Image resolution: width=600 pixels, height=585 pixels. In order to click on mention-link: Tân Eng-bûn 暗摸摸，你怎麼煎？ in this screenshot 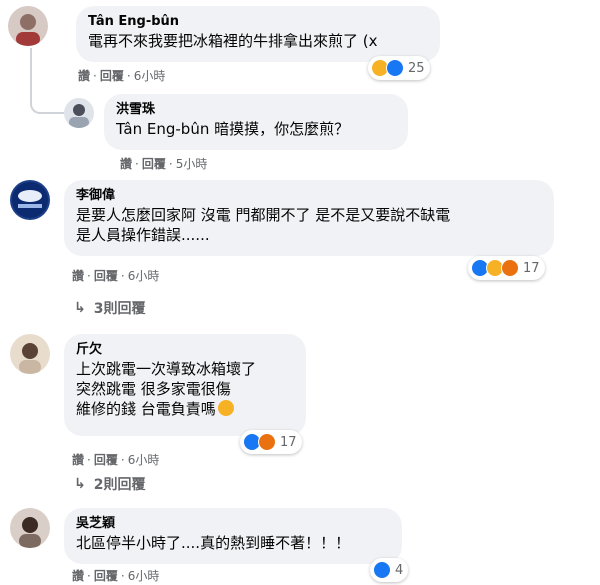, I will do `click(232, 129)`.